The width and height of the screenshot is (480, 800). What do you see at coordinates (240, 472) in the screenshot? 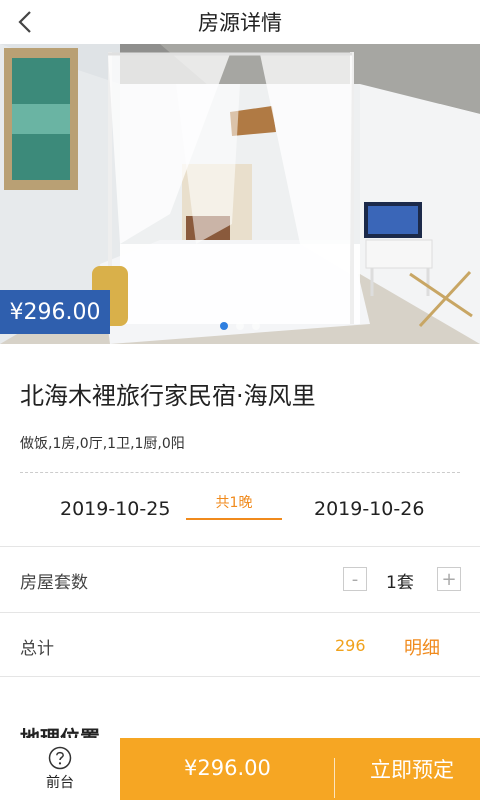
I see `dashed-divider` at bounding box center [240, 472].